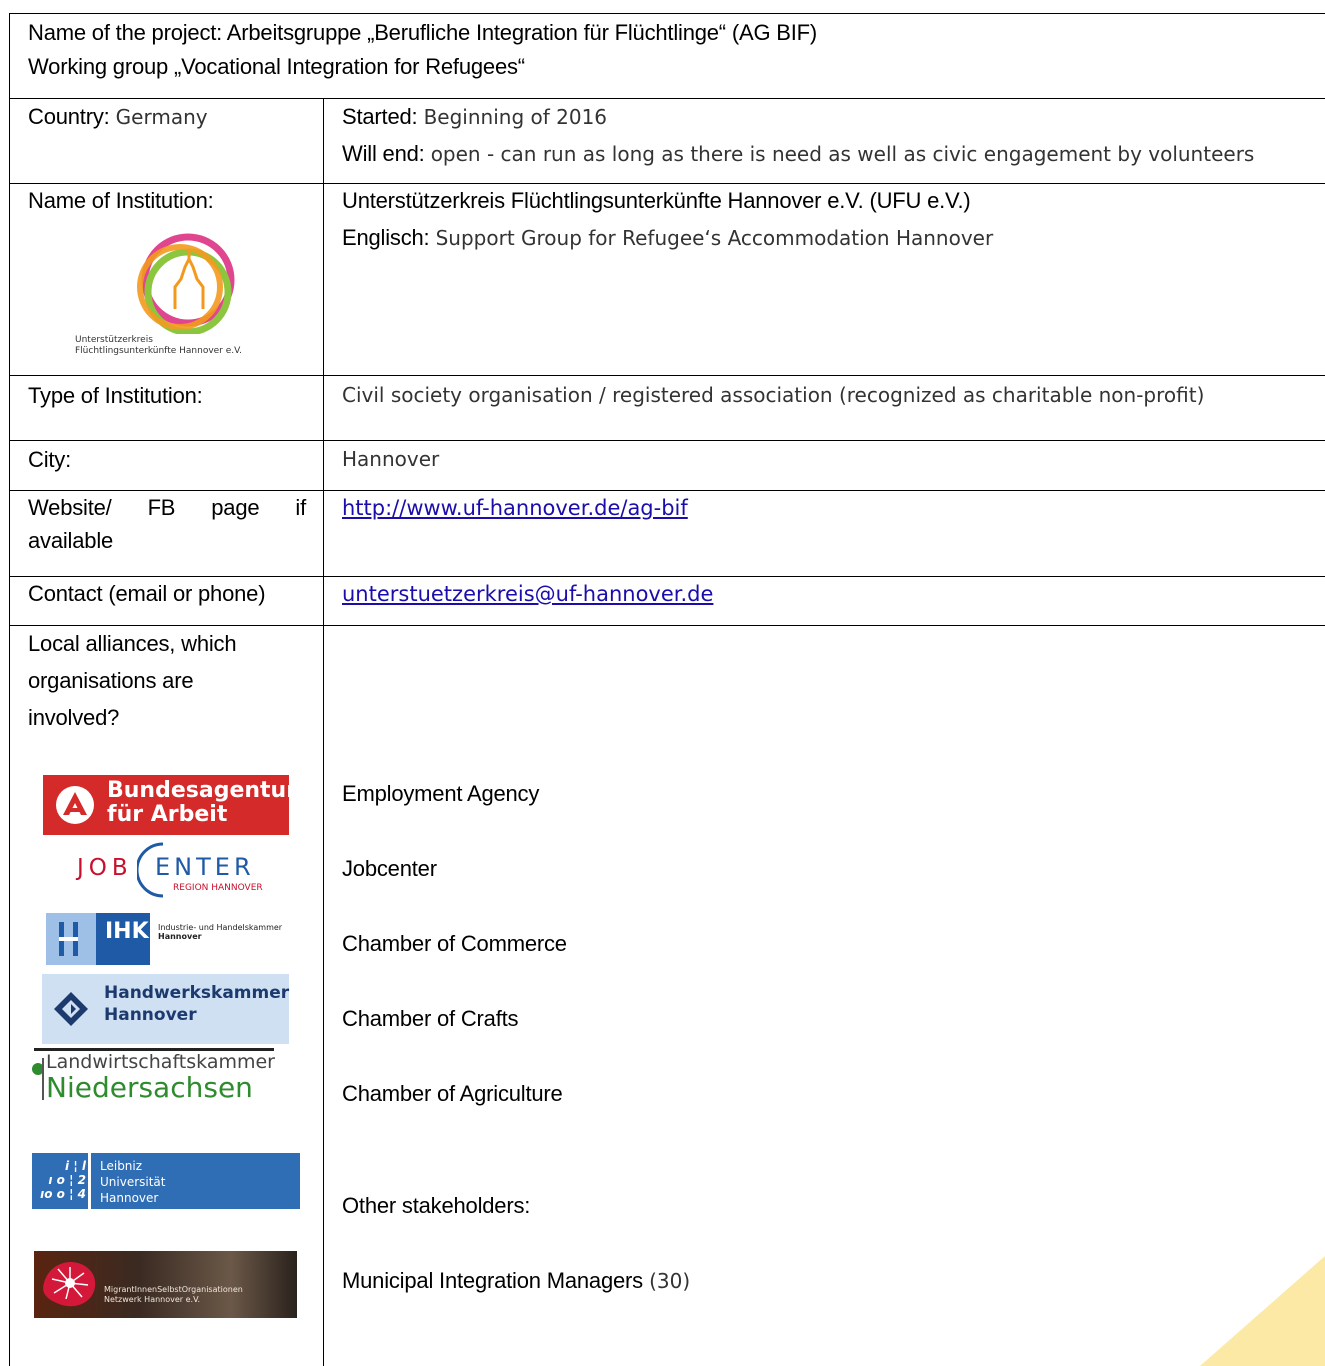 The image size is (1325, 1366). What do you see at coordinates (441, 793) in the screenshot?
I see `alliance-item: Employment Agency` at bounding box center [441, 793].